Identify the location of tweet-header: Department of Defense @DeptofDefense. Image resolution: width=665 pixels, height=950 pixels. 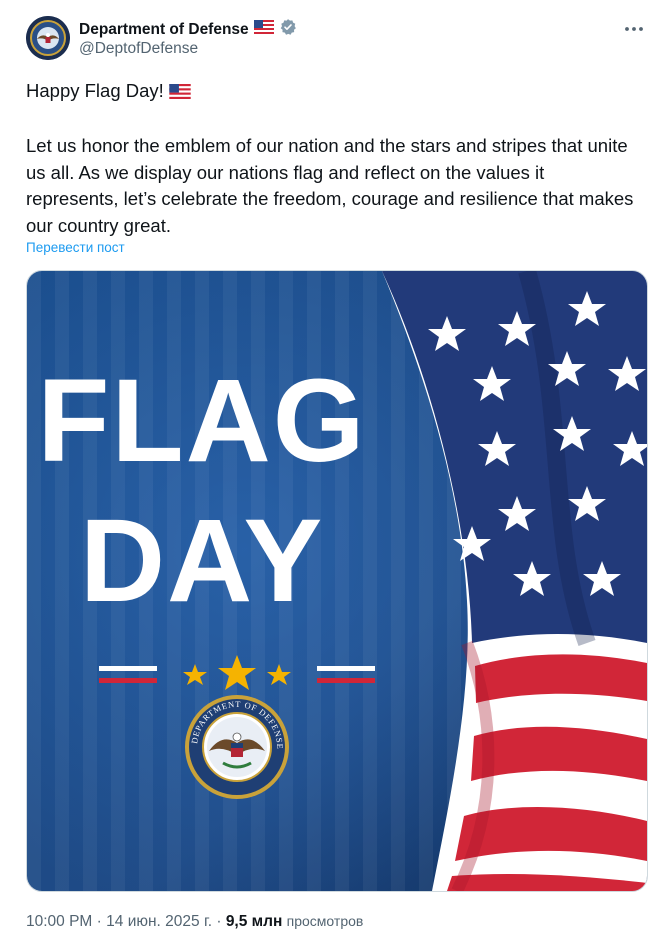
(337, 40).